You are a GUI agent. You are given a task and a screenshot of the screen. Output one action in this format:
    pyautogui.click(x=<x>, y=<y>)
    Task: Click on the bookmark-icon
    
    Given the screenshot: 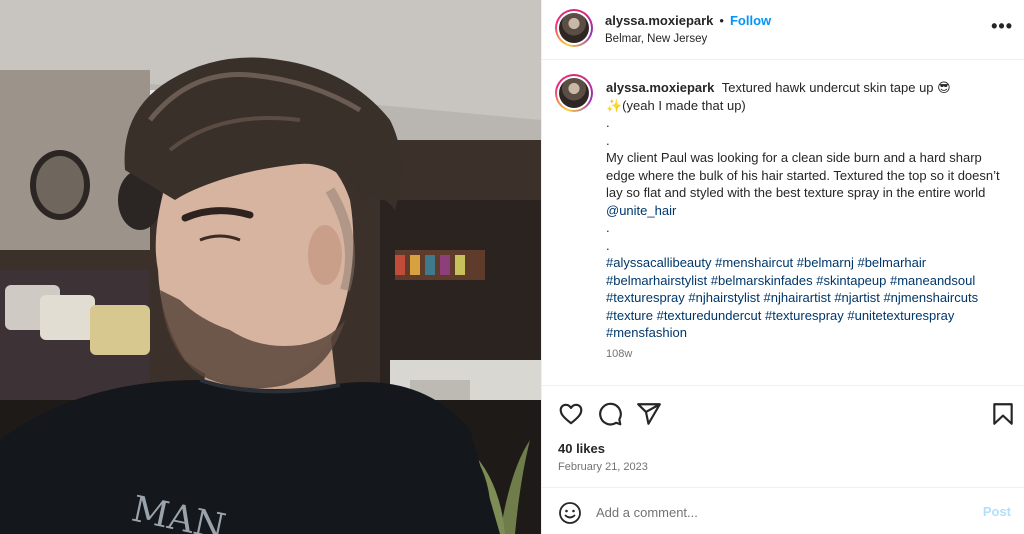 What is the action you would take?
    pyautogui.click(x=1003, y=414)
    